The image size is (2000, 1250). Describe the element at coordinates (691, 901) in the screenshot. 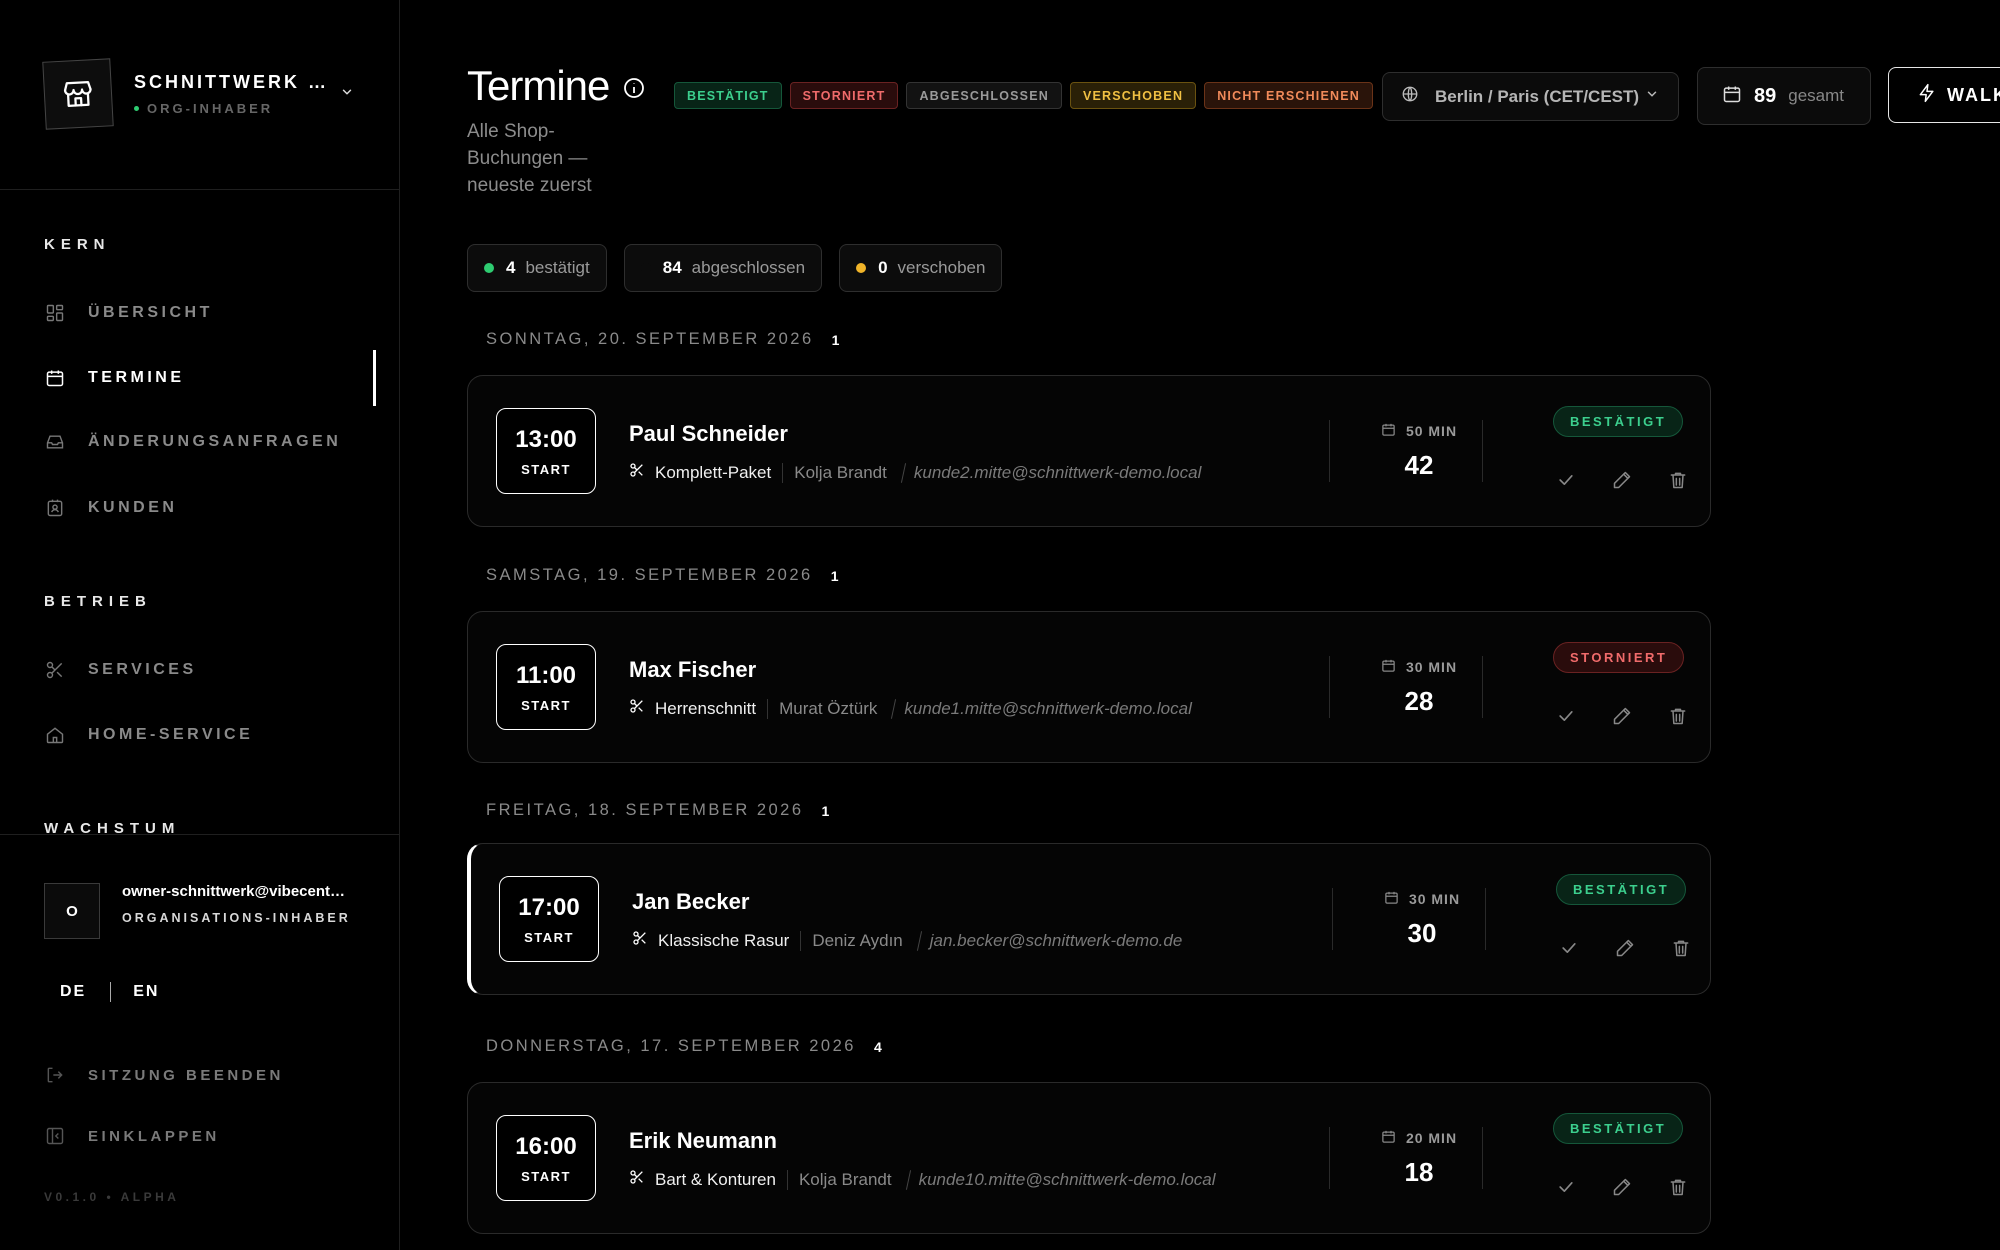

I see `customer-name: Jan Becker` at that location.